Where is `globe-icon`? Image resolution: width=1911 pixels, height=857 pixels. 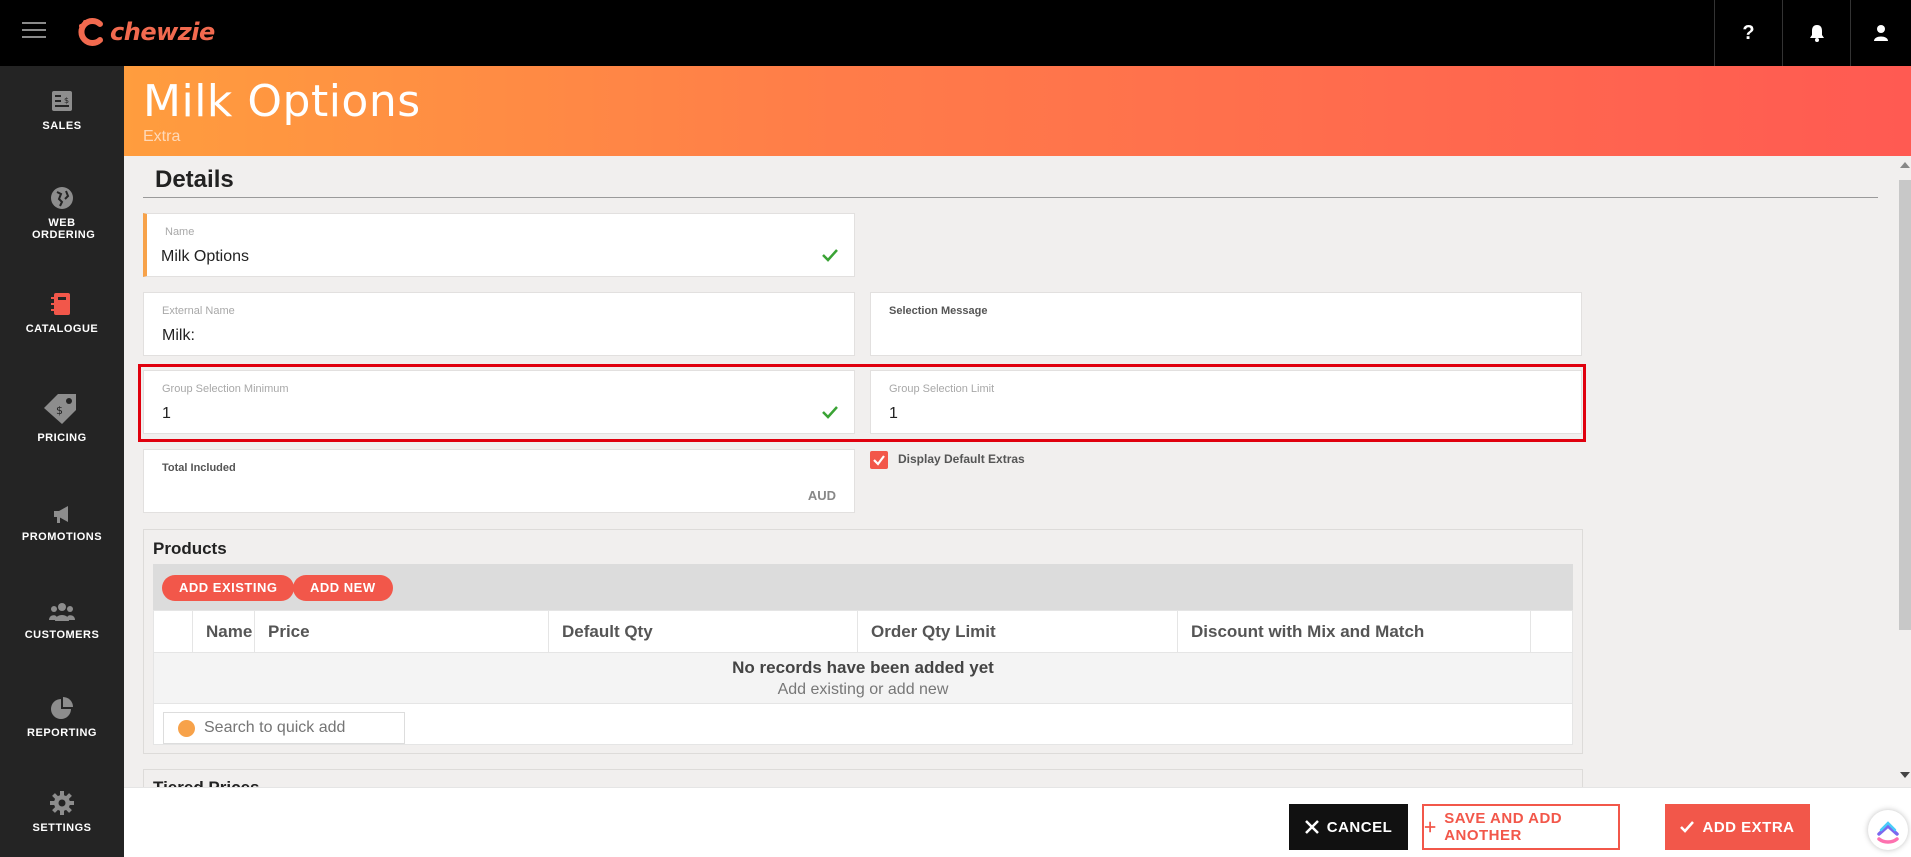
globe-icon is located at coordinates (62, 198).